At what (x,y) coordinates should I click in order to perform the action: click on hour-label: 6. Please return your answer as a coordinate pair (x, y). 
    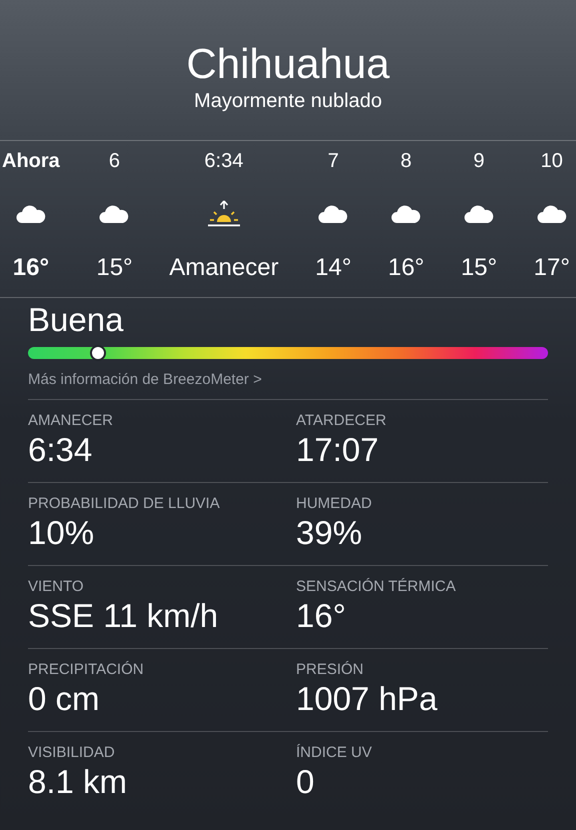
    Looking at the image, I should click on (114, 161).